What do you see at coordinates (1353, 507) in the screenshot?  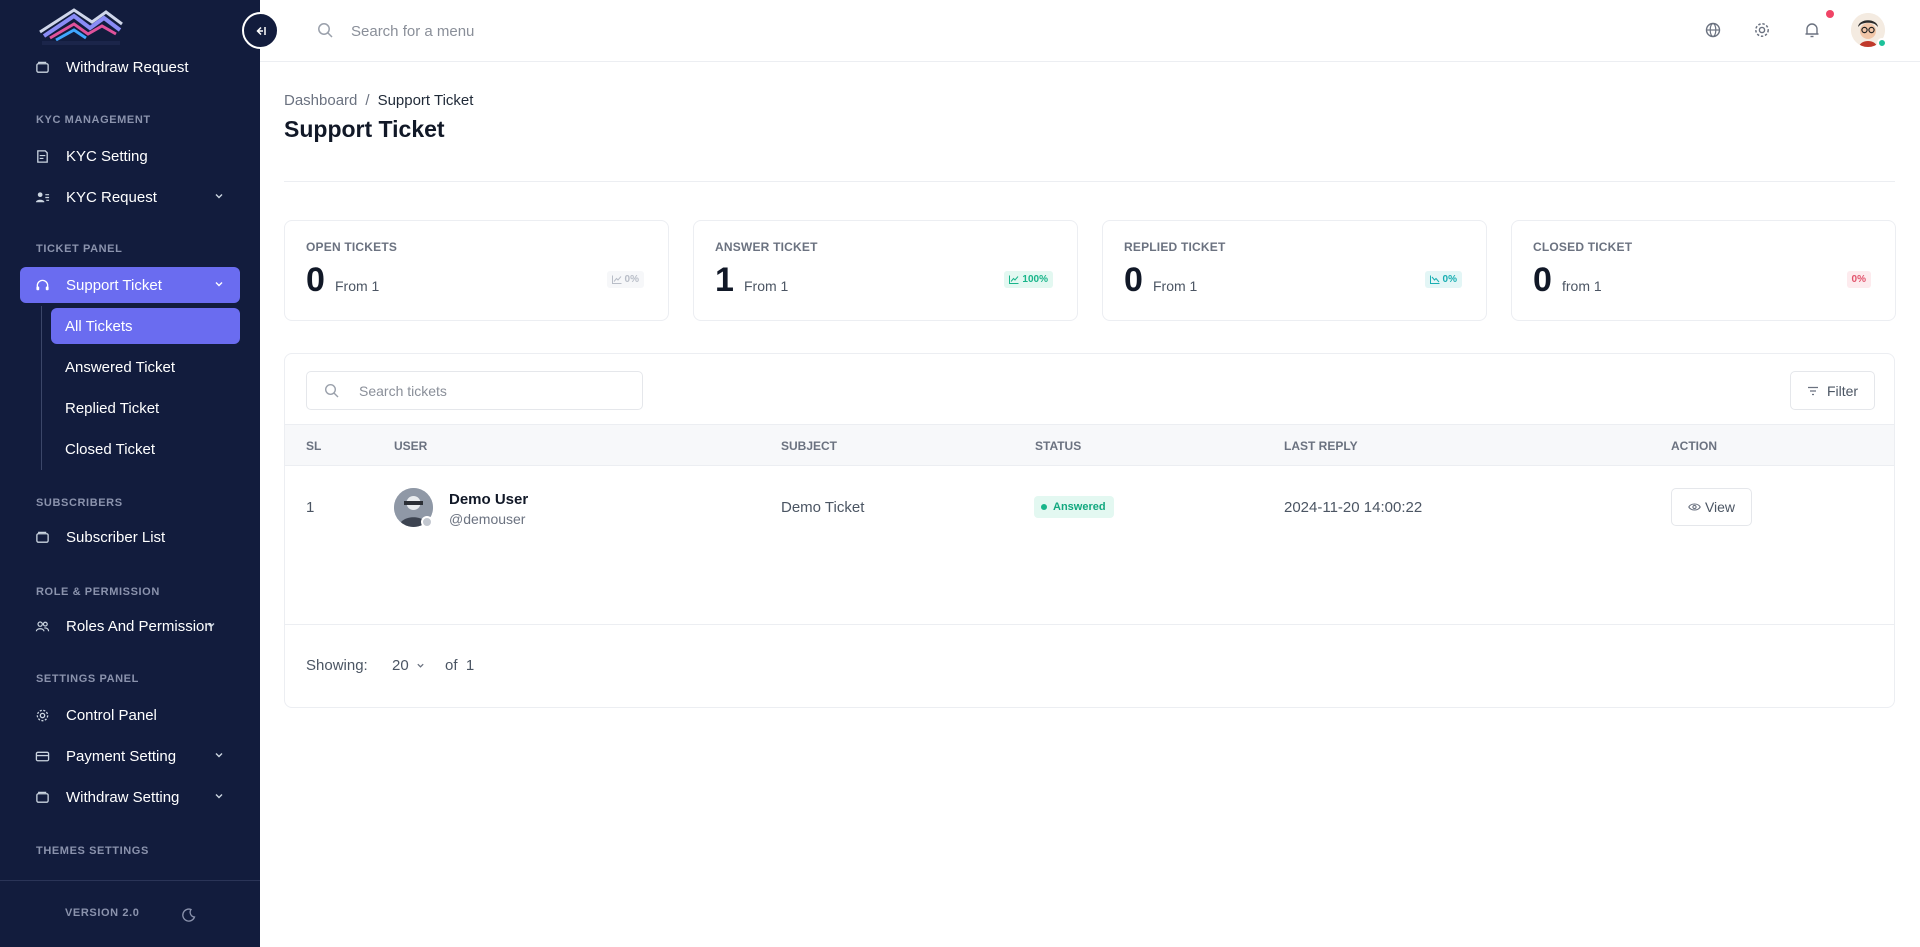 I see `row-last-reply: 2024-11-20 14:00:22` at bounding box center [1353, 507].